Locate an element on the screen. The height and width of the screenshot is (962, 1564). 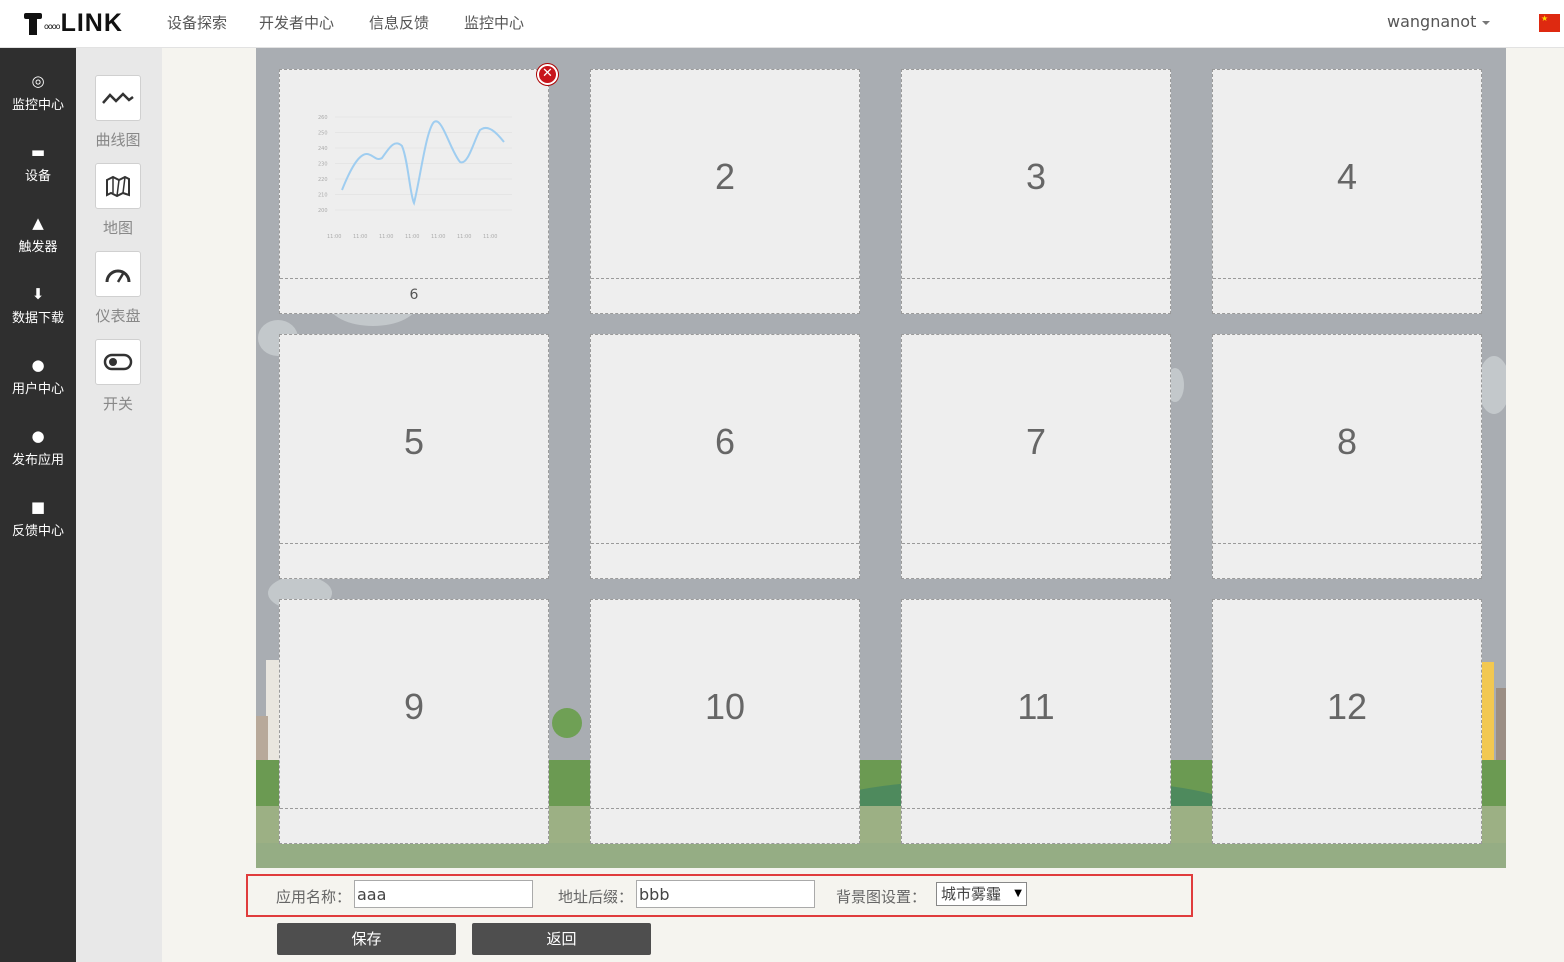
tile-5: 5 is located at coordinates (414, 456).